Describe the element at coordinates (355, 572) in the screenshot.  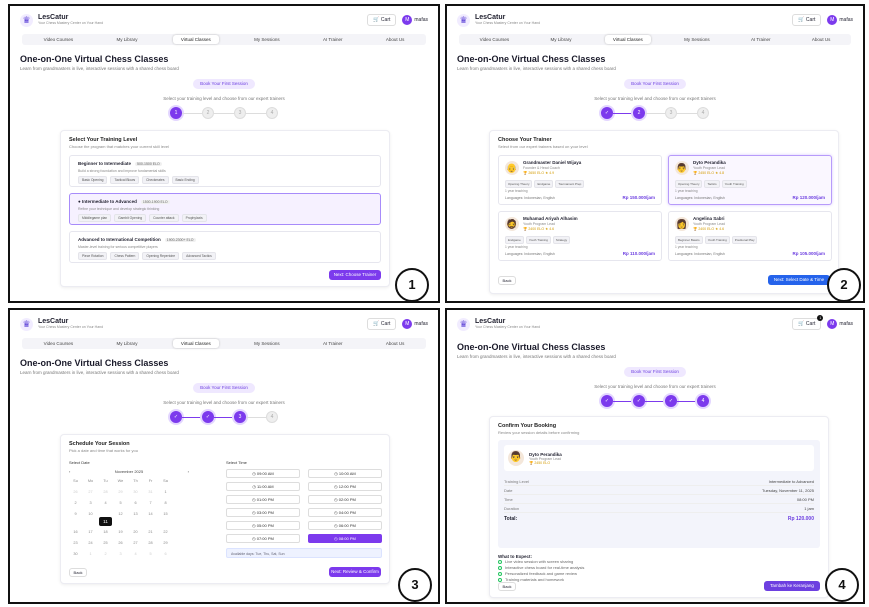
I see `next-review-confirm-button: Next: Review & Confirm` at that location.